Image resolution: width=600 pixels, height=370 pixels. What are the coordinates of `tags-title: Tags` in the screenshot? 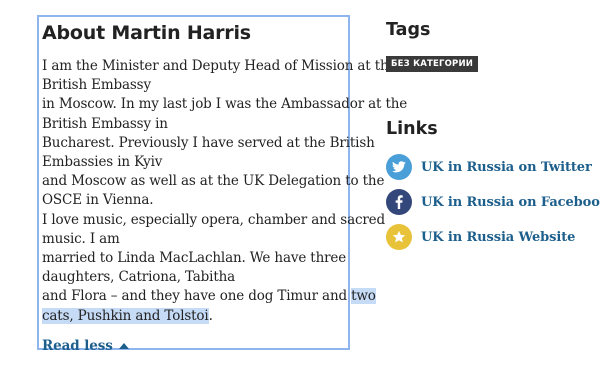 It's located at (408, 30).